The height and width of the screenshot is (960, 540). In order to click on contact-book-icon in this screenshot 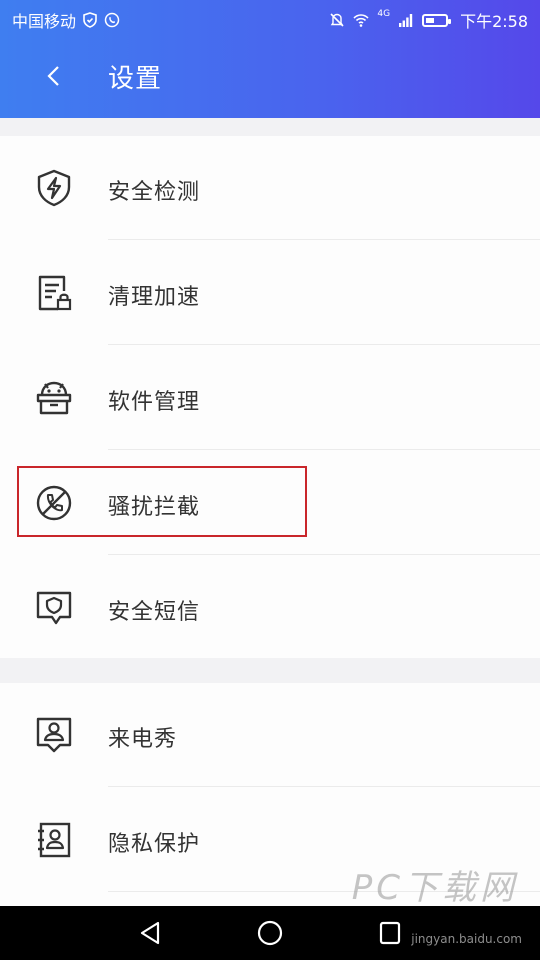, I will do `click(54, 840)`.